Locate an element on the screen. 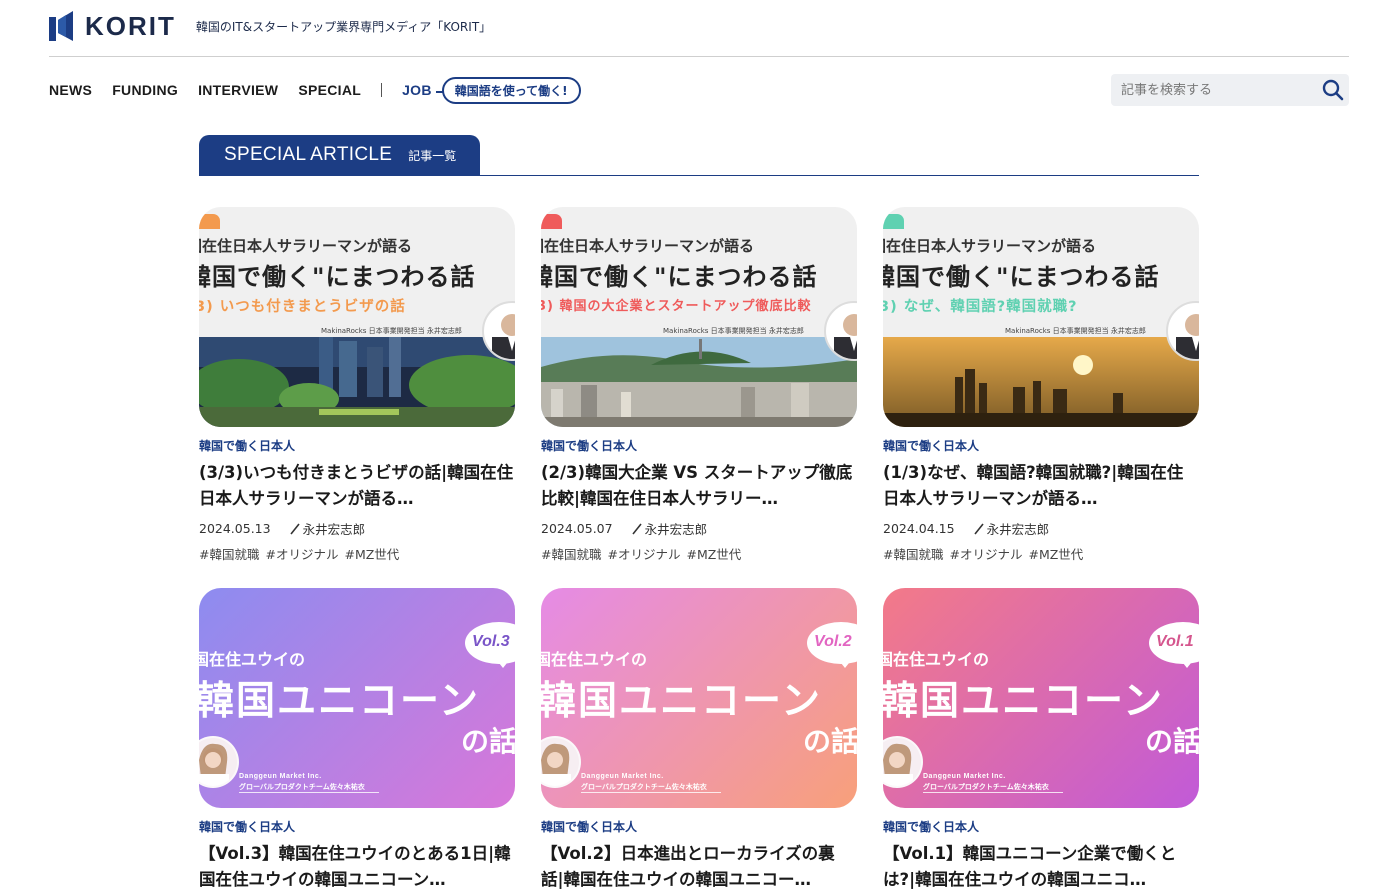  search-input is located at coordinates (1214, 90).